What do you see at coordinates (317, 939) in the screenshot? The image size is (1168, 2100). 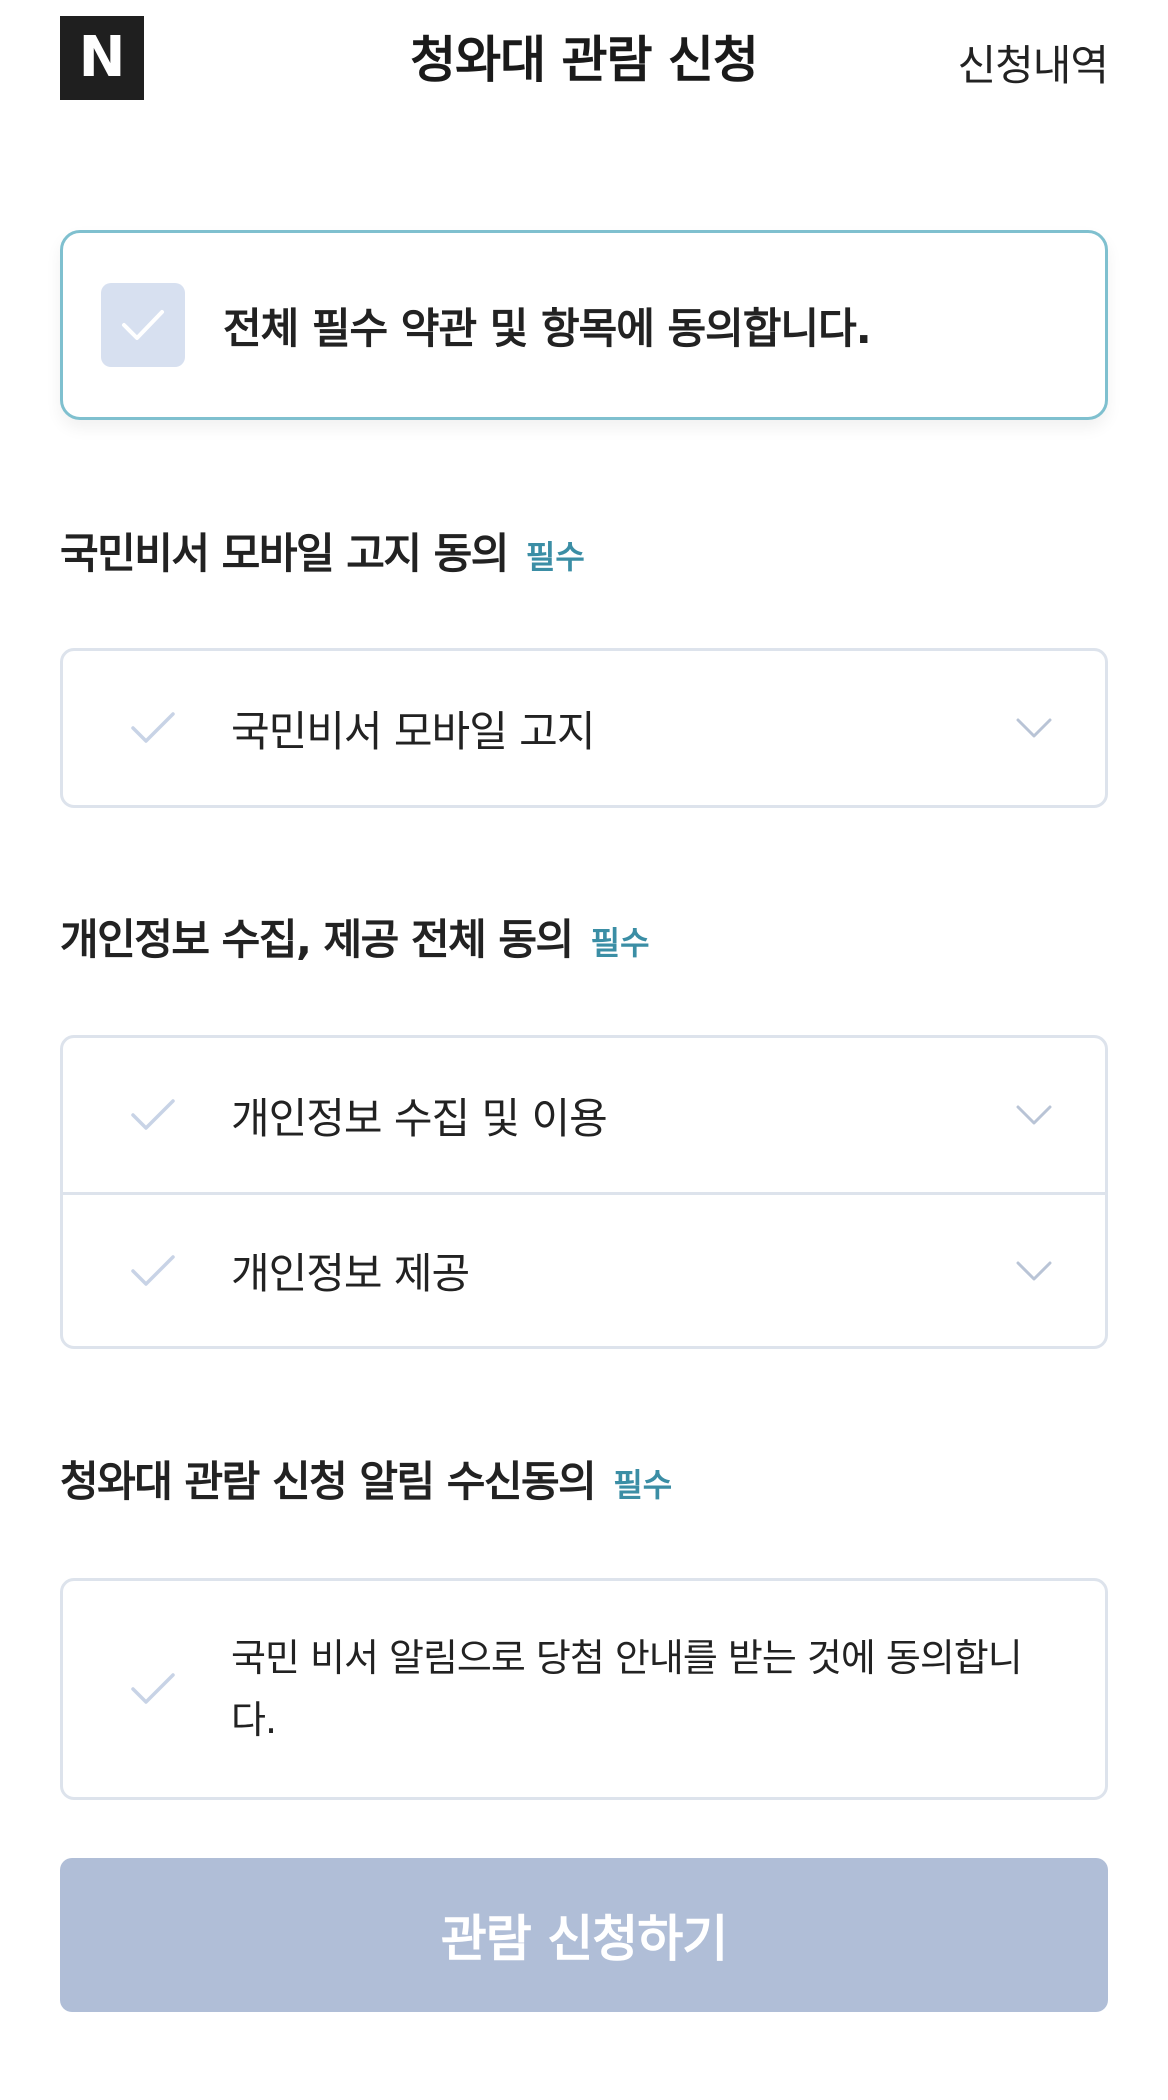 I see `section-heading-text: 개인정보 수집, 제공 전체 동의` at bounding box center [317, 939].